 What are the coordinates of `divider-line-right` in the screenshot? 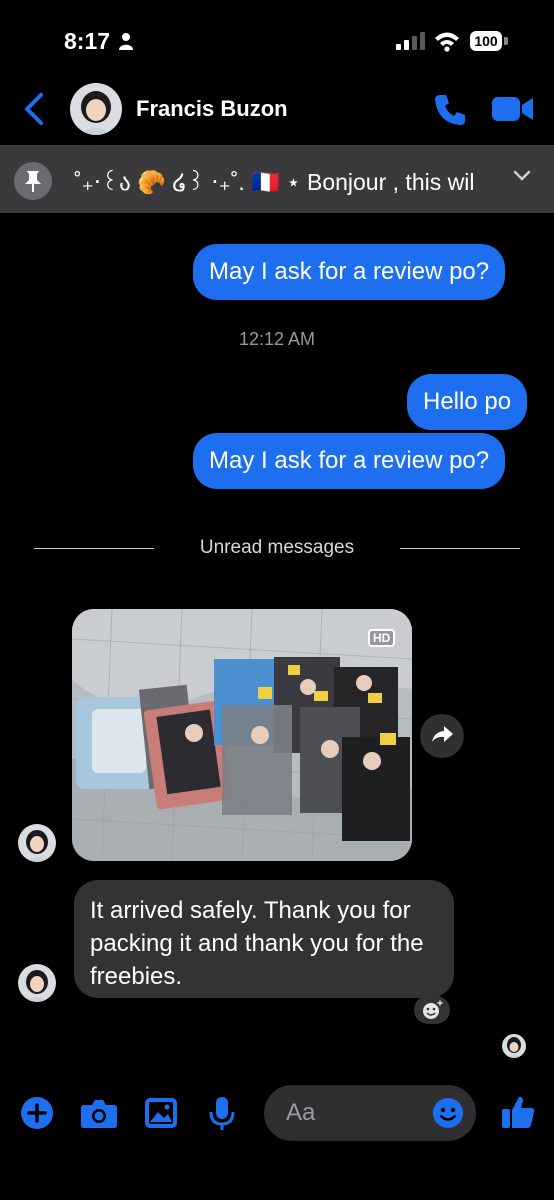 It's located at (460, 548).